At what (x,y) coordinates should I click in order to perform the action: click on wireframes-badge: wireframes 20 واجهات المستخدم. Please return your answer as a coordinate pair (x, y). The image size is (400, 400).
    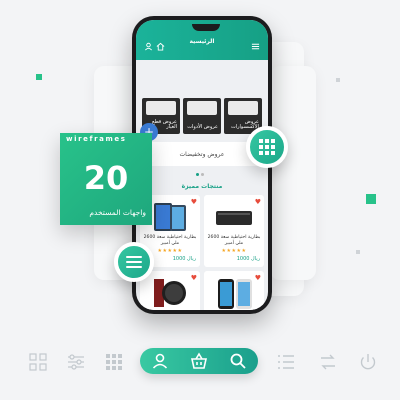
    Looking at the image, I should click on (106, 179).